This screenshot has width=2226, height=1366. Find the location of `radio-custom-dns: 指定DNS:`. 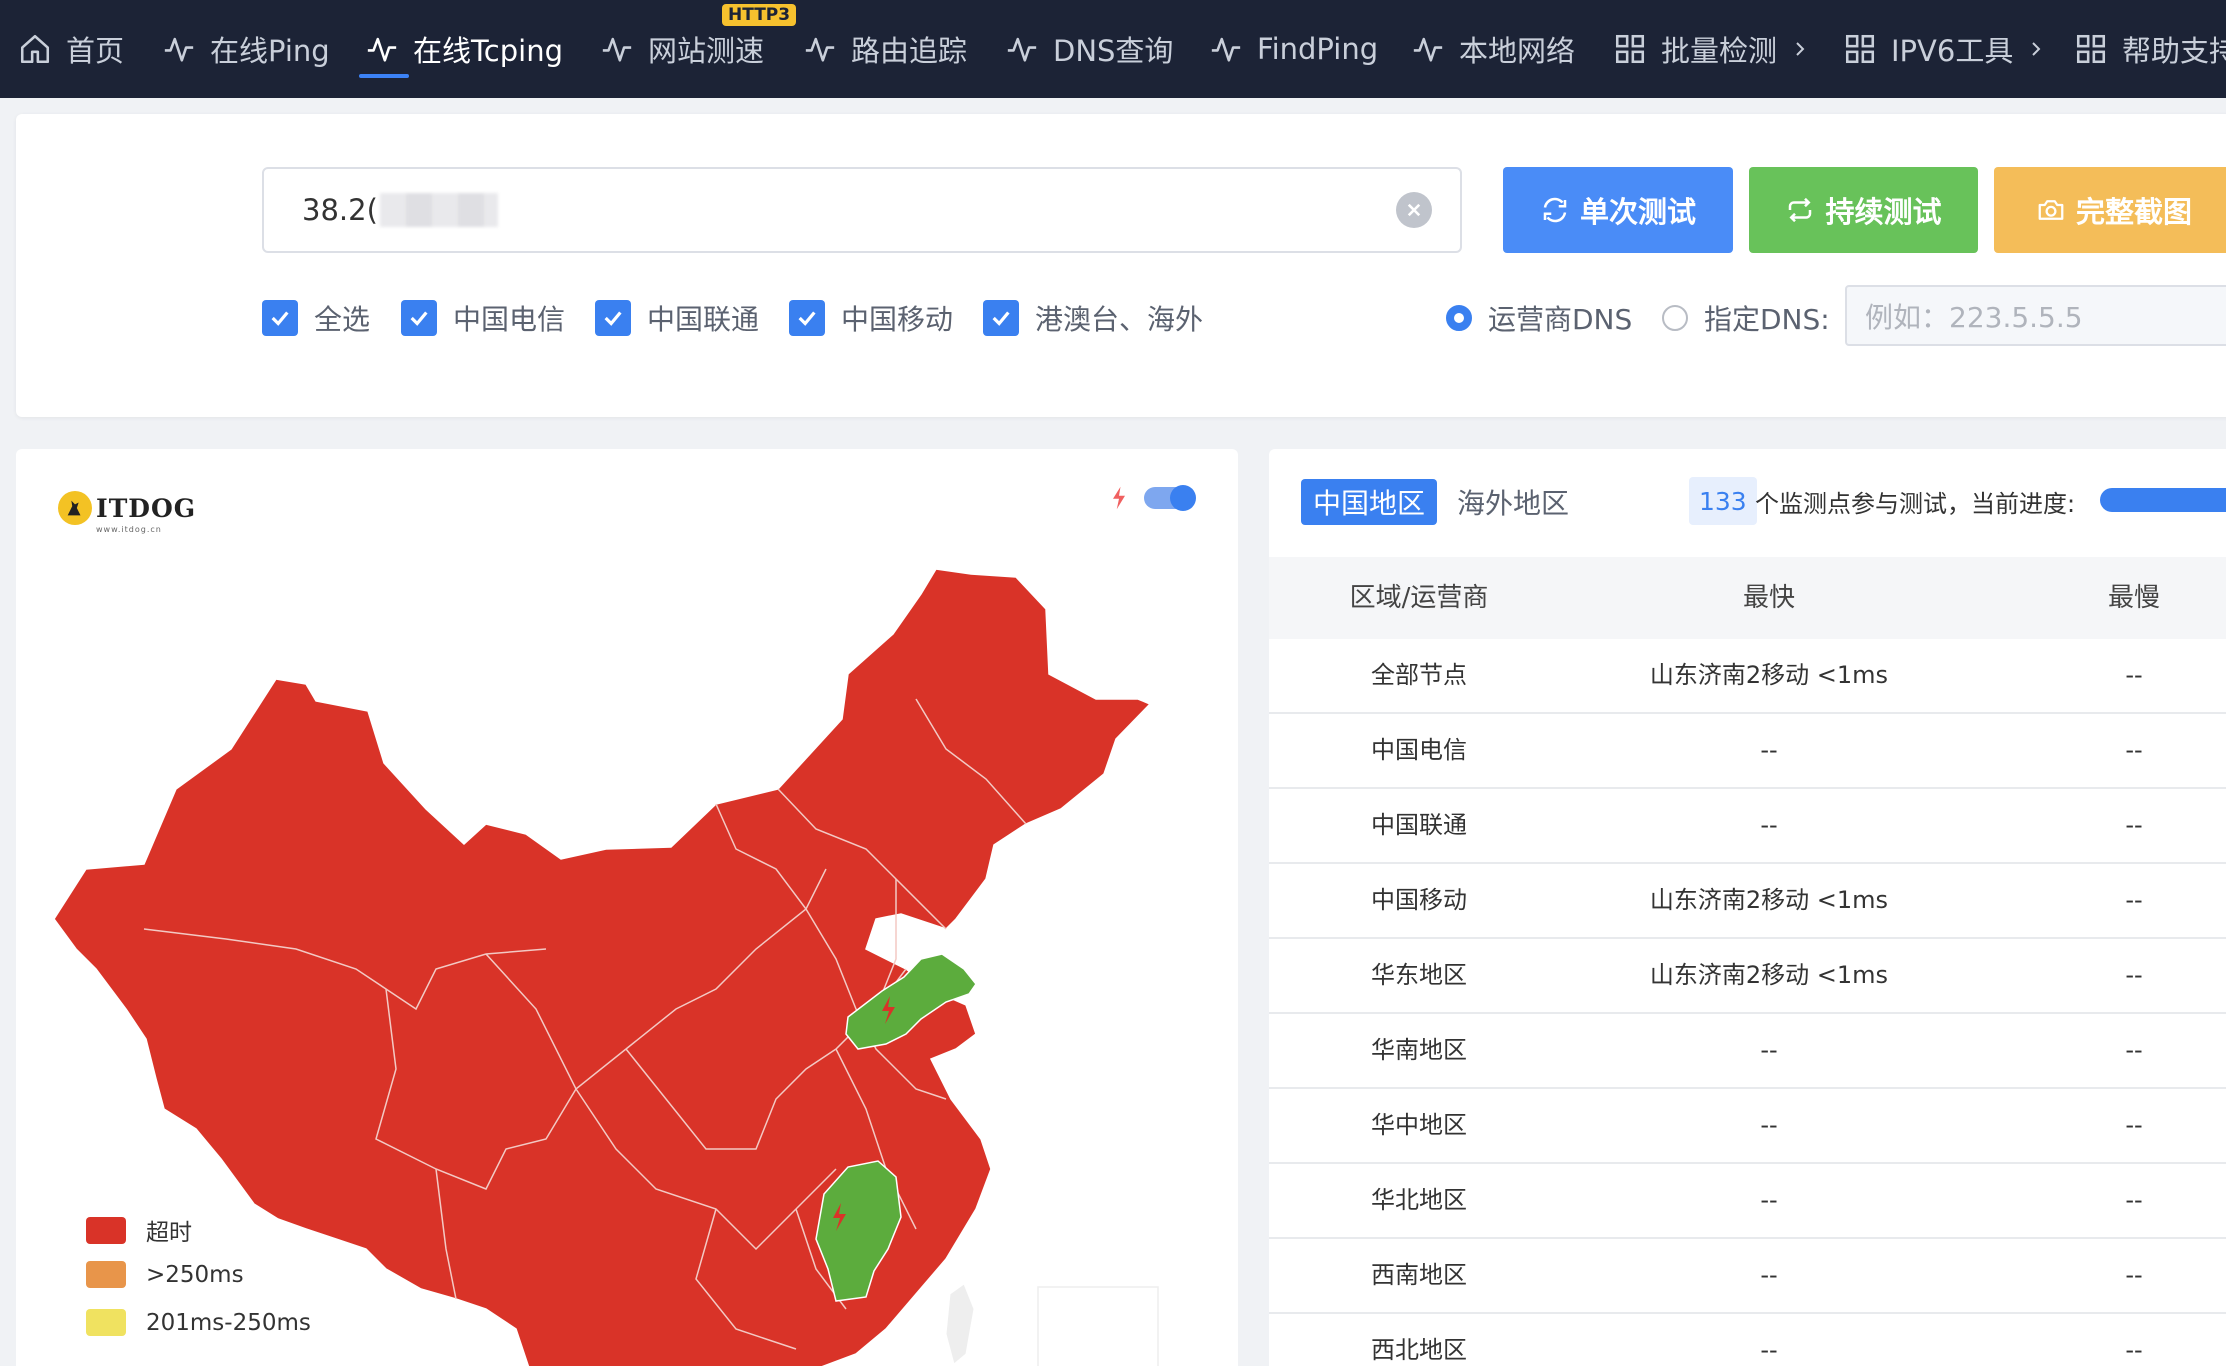

radio-custom-dns: 指定DNS: is located at coordinates (1746, 318).